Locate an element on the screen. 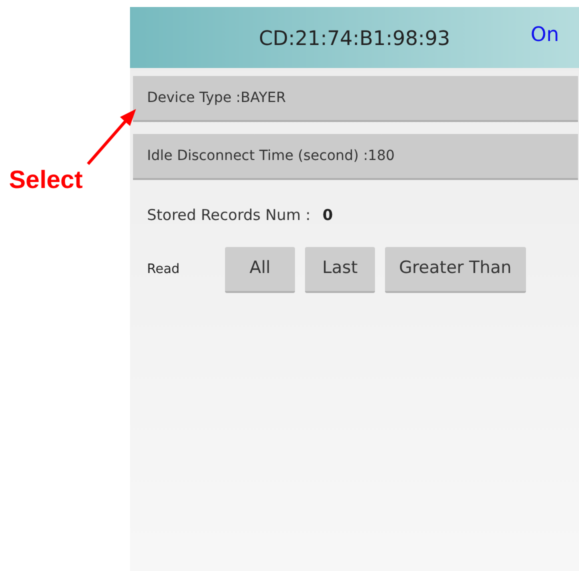  arrow is located at coordinates (111, 137).